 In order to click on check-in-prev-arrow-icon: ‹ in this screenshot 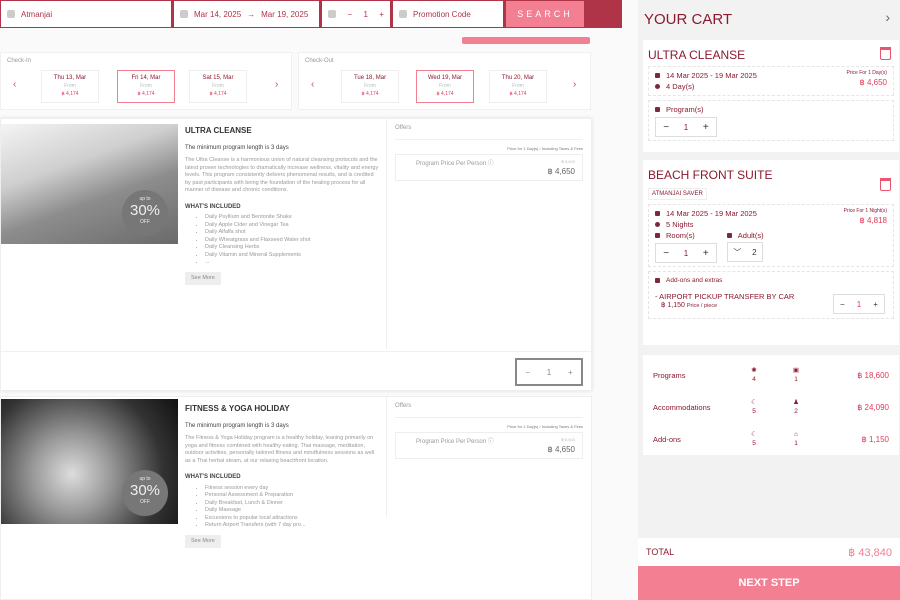, I will do `click(14, 84)`.